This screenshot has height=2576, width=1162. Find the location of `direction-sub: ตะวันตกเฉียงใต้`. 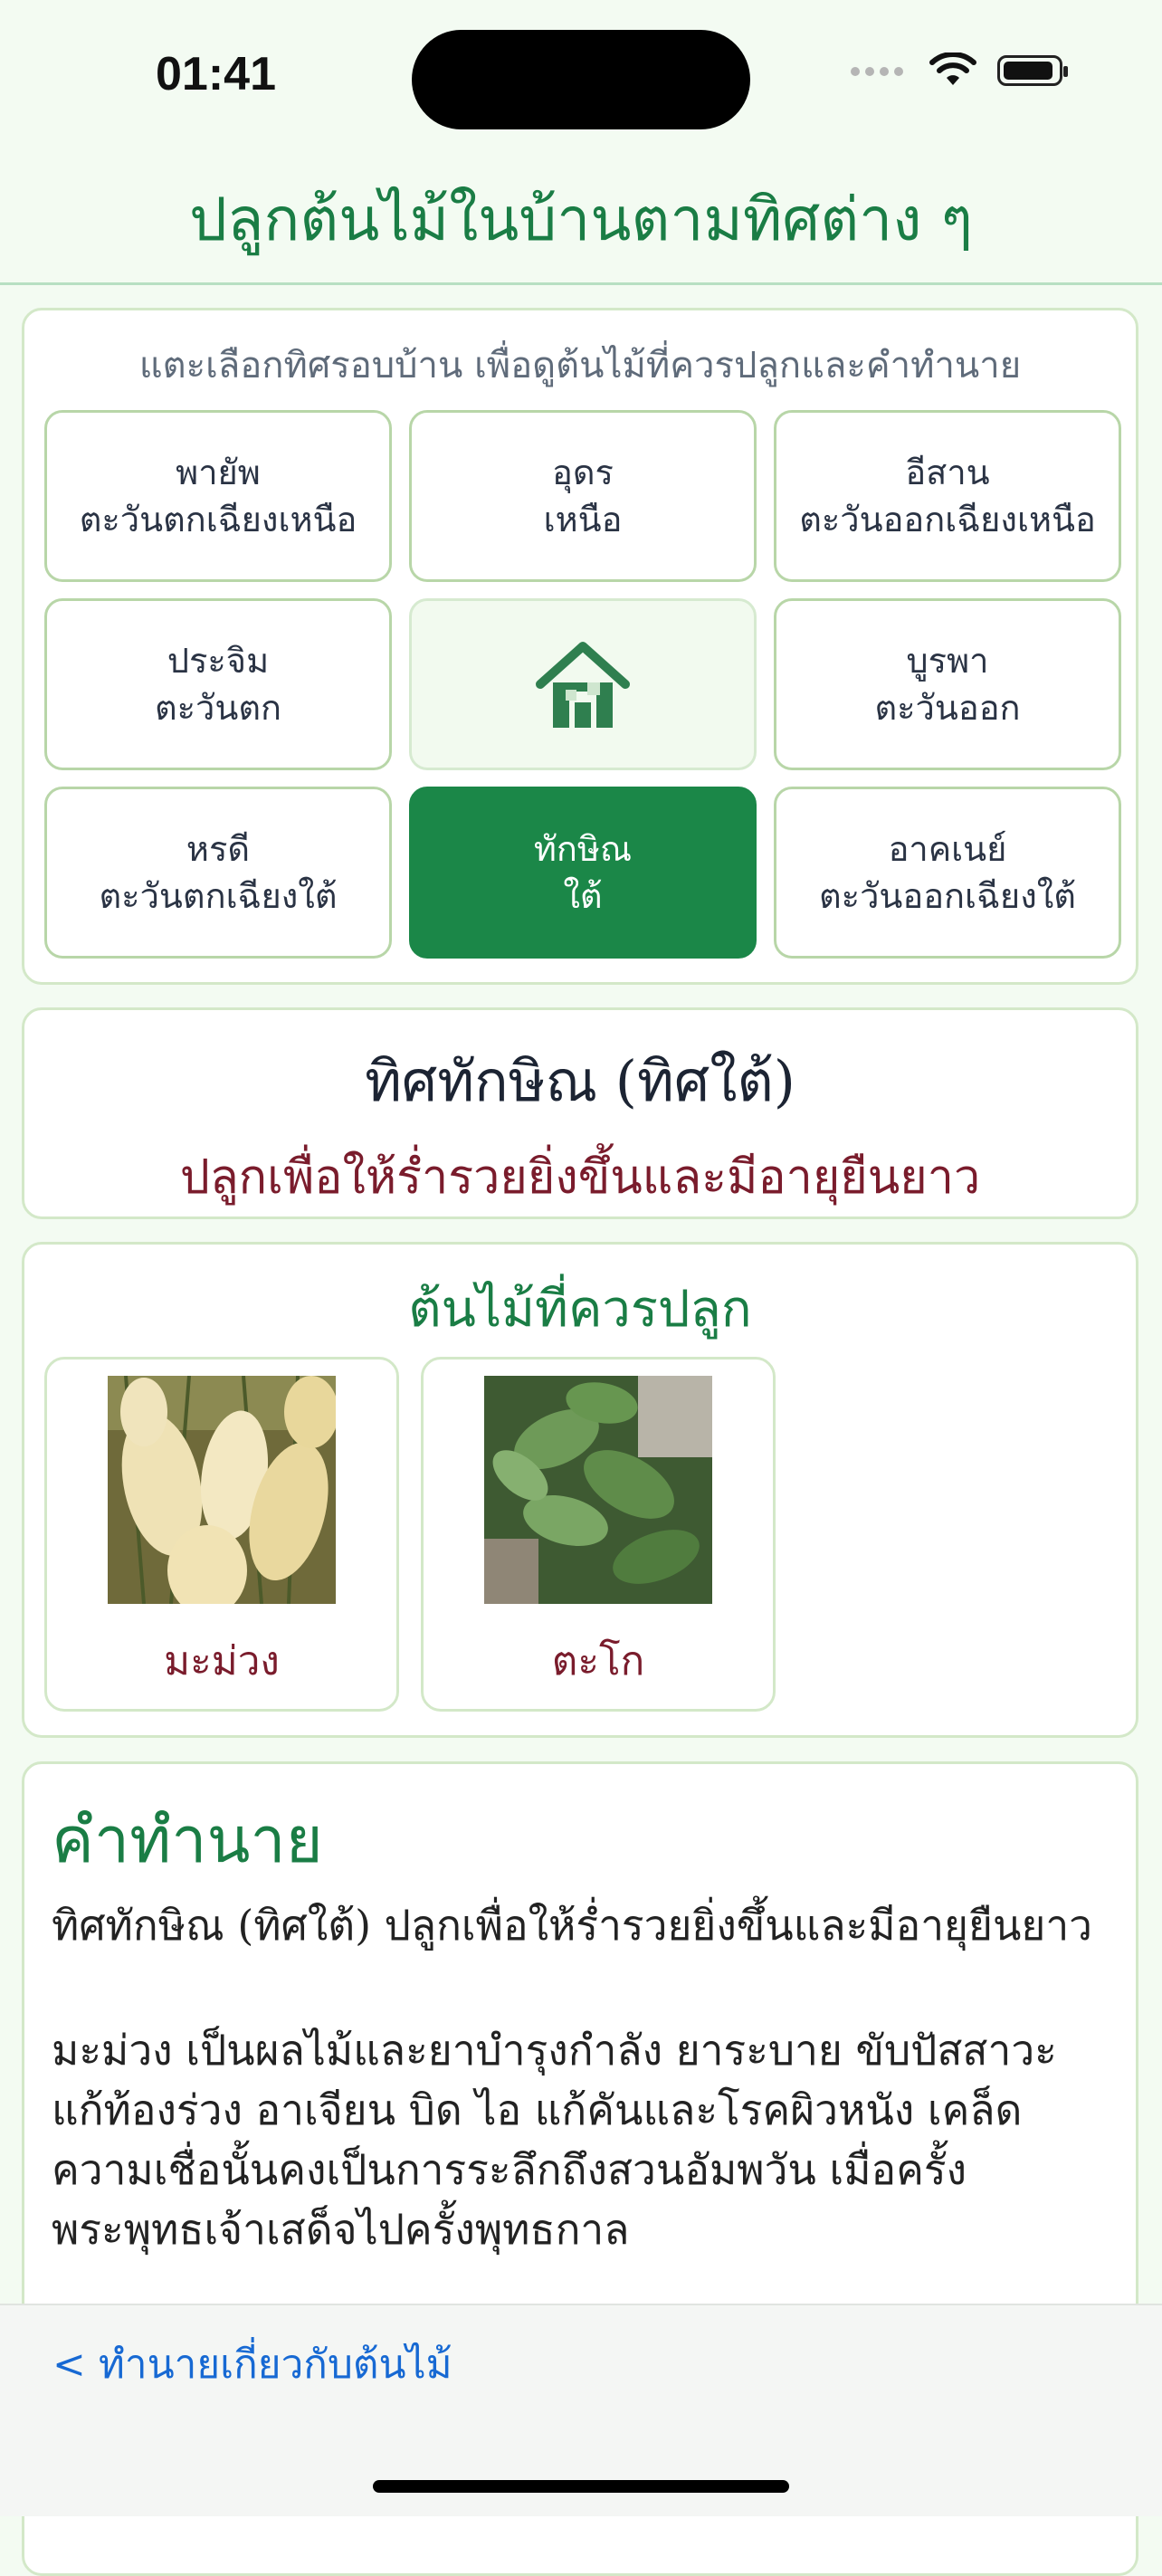

direction-sub: ตะวันตกเฉียงใต้ is located at coordinates (219, 896).